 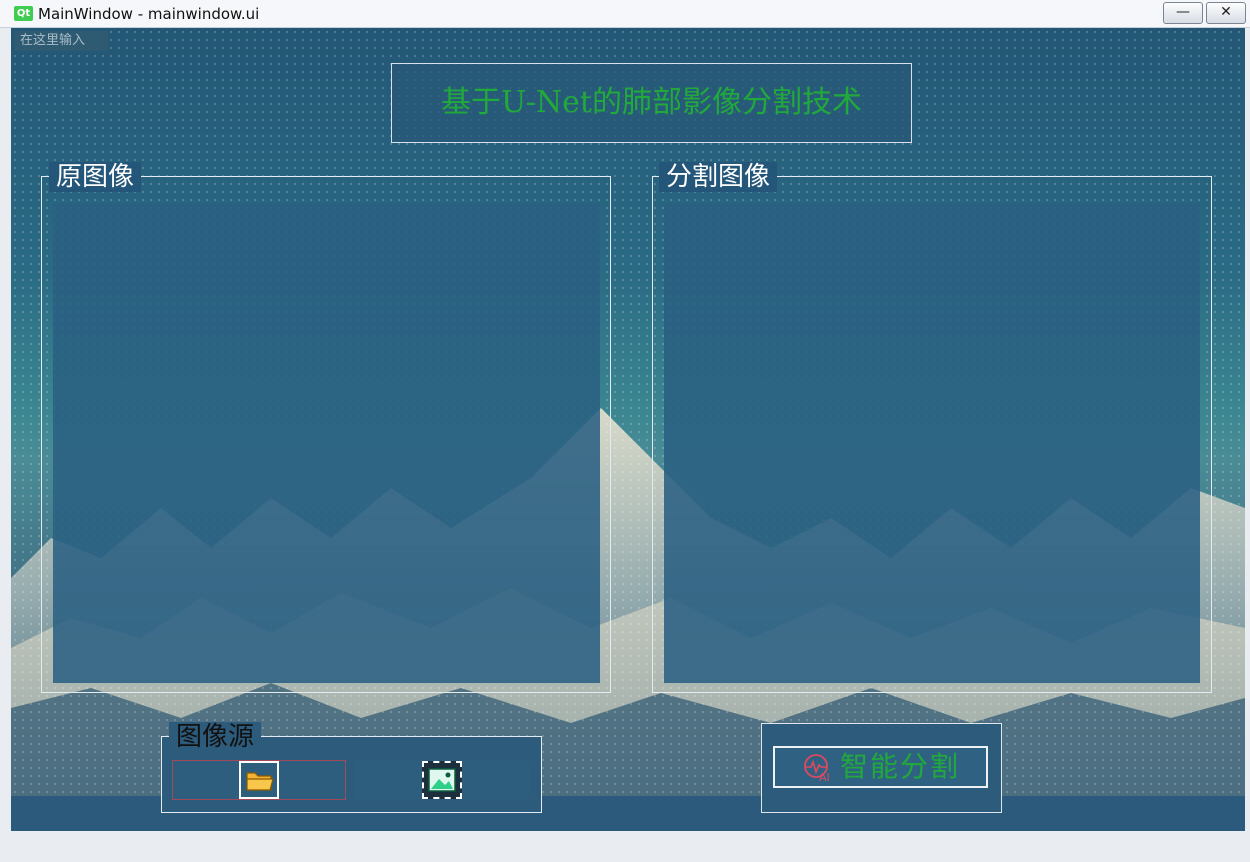 I want to click on close-button: ✕, so click(x=1226, y=13).